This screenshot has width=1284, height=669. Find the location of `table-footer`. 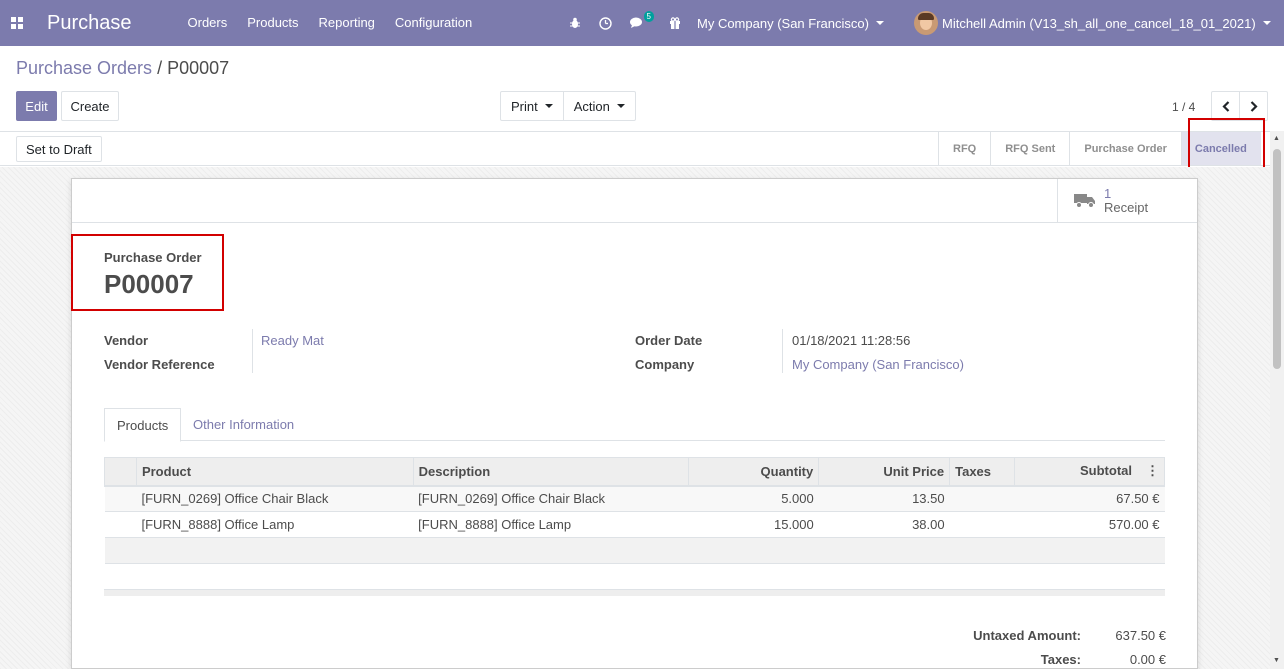

table-footer is located at coordinates (634, 592).